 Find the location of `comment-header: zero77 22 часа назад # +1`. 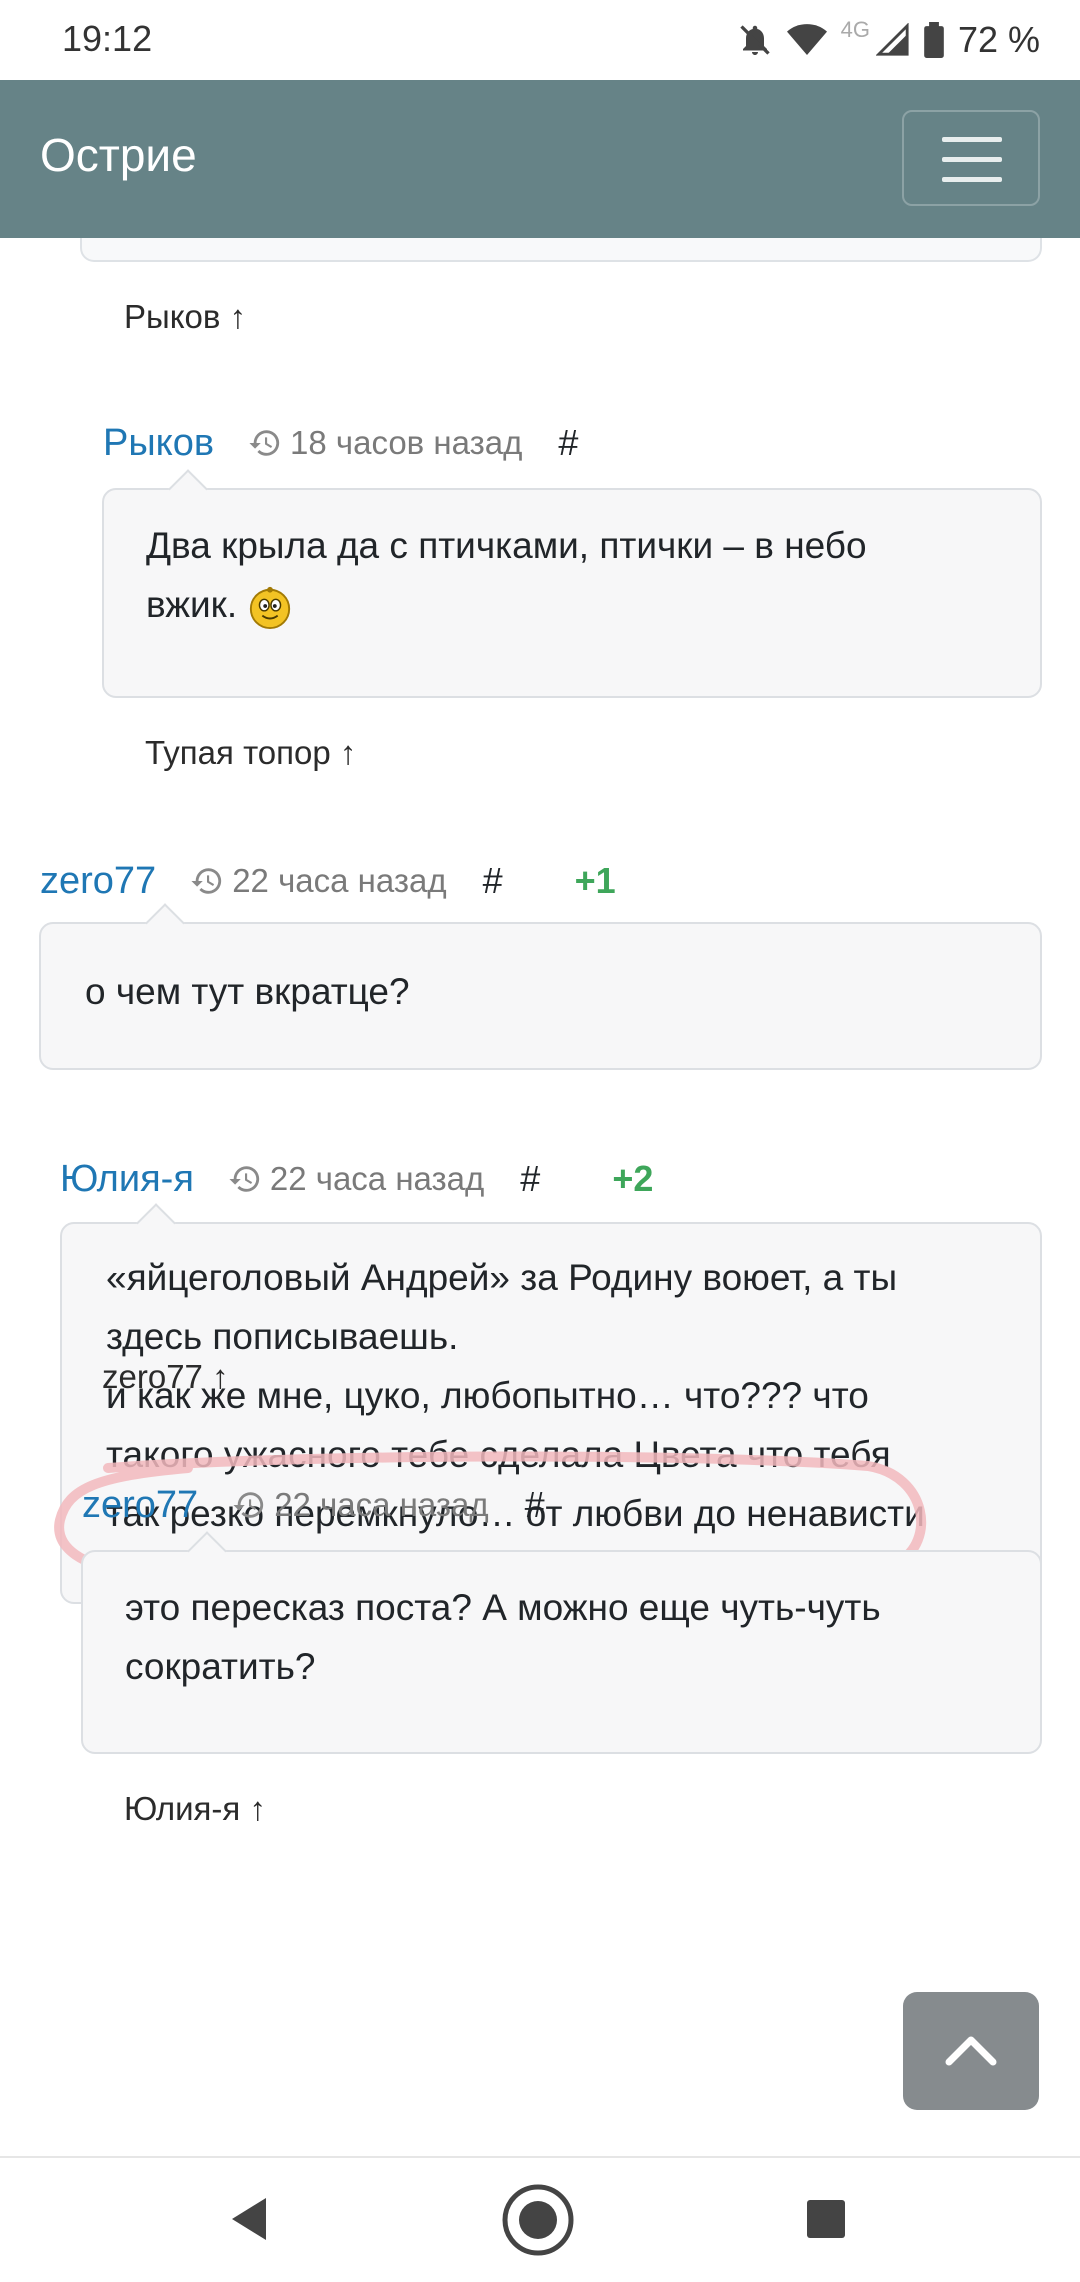

comment-header: zero77 22 часа назад # +1 is located at coordinates (328, 881).